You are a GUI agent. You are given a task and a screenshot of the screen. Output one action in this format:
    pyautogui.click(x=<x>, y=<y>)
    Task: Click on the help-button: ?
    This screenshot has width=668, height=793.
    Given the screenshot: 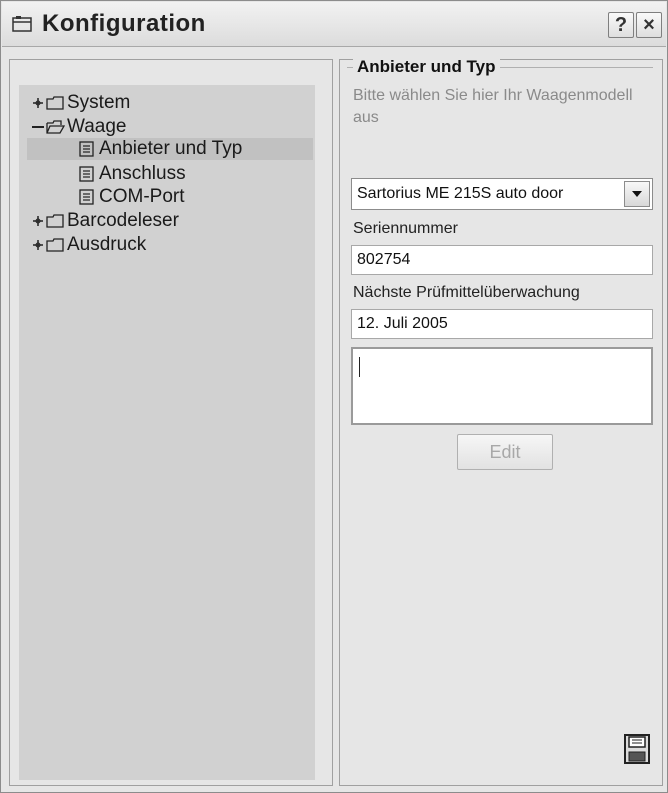 What is the action you would take?
    pyautogui.click(x=621, y=25)
    